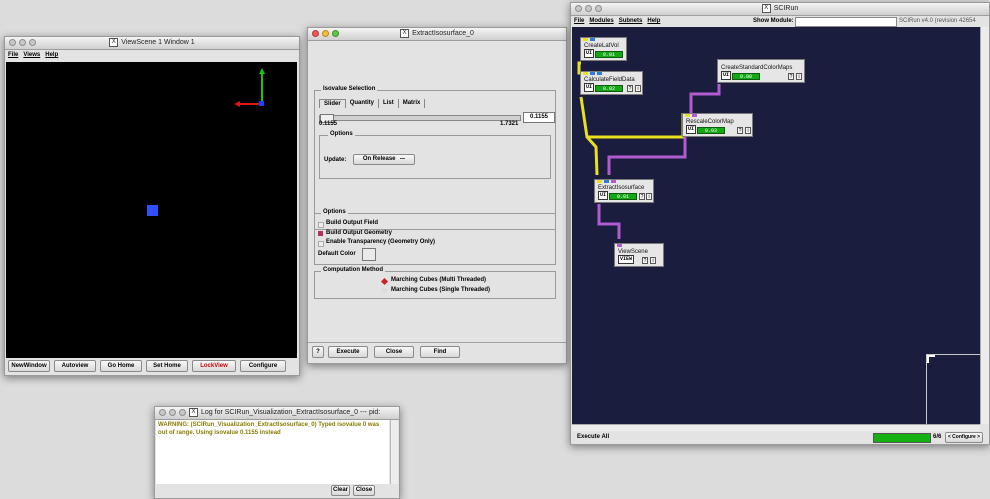 This screenshot has height=499, width=990. Describe the element at coordinates (75, 366) in the screenshot. I see `autoview-button: Autoview` at that location.